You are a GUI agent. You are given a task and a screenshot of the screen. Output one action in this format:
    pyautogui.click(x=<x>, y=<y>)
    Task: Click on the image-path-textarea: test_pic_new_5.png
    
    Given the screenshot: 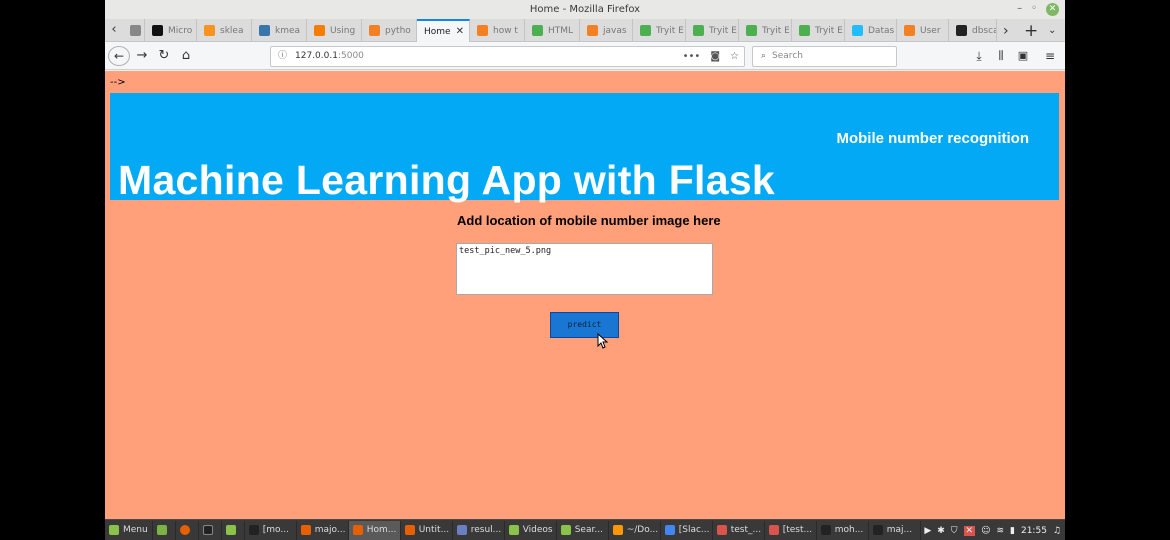 What is the action you would take?
    pyautogui.click(x=584, y=269)
    